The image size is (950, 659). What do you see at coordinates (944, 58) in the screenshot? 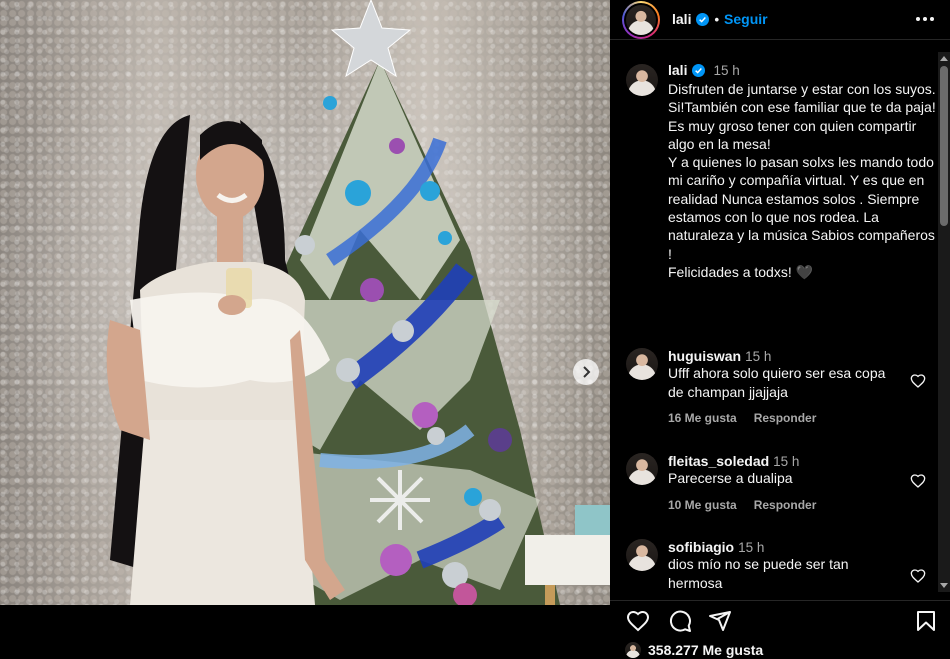
I see `scroll-up-icon` at bounding box center [944, 58].